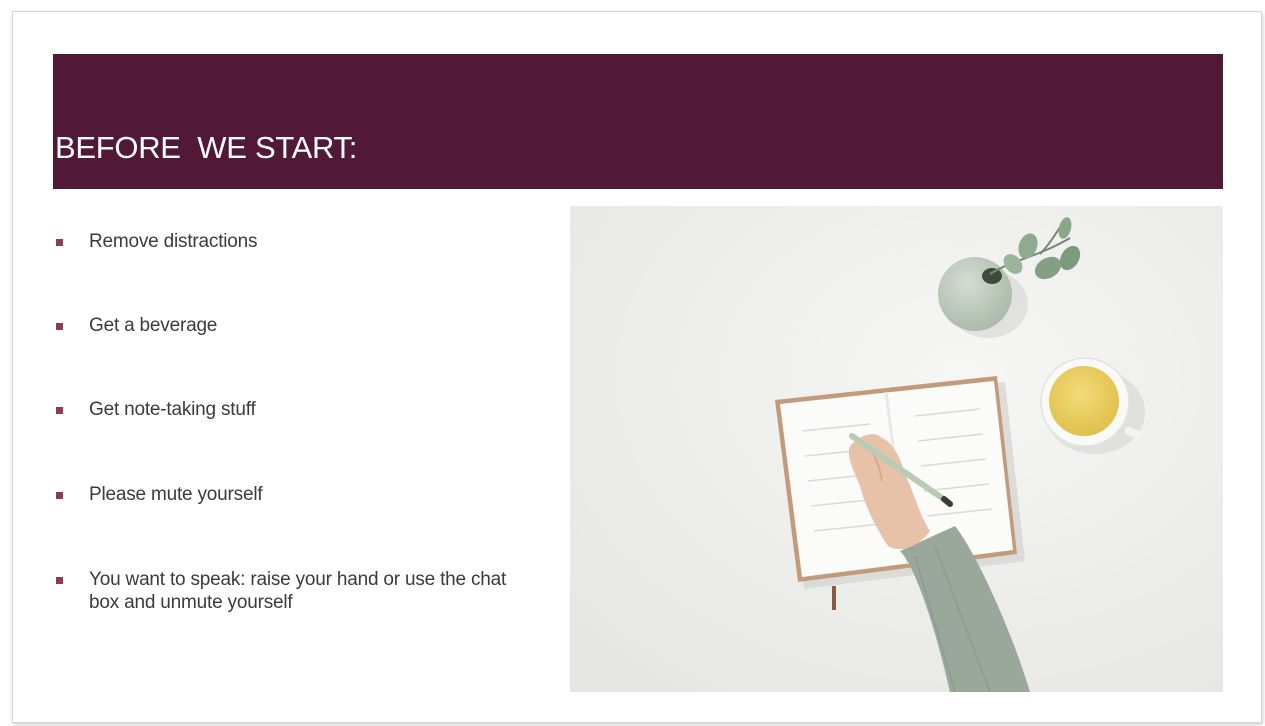 This screenshot has width=1265, height=726. I want to click on bullet-item: Get a beverage, so click(296, 325).